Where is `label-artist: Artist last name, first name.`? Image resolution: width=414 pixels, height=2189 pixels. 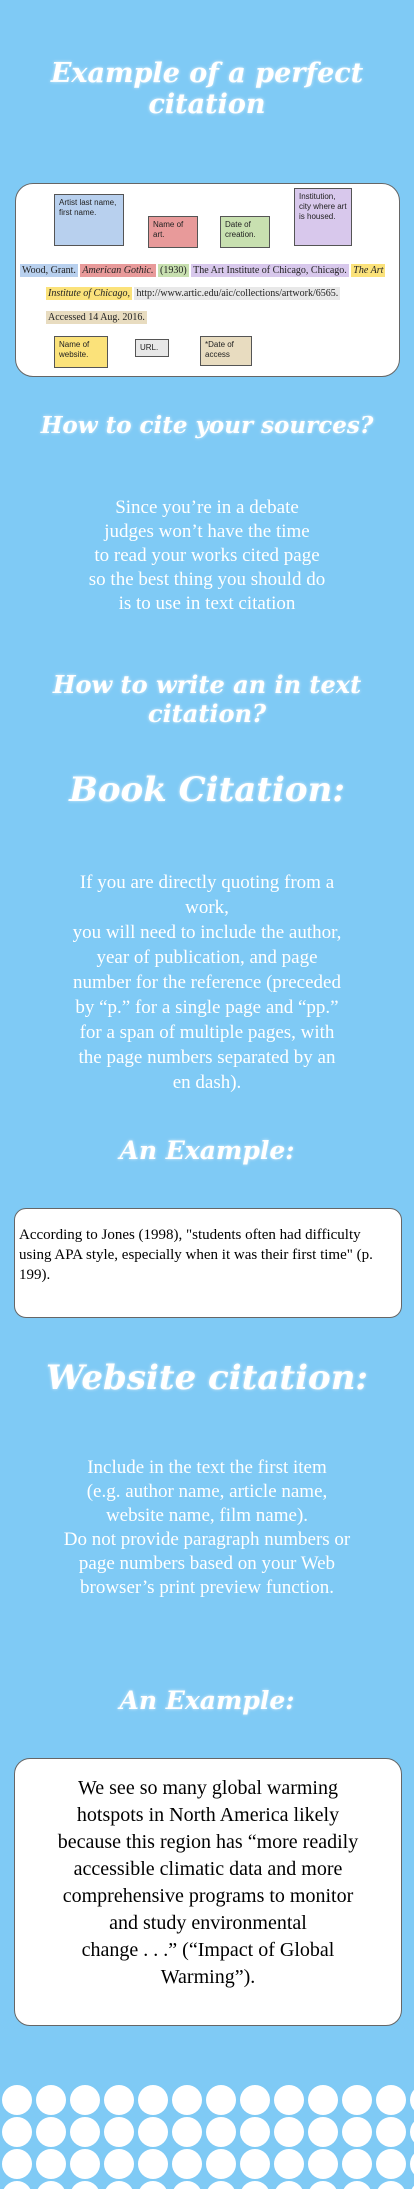 label-artist: Artist last name, first name. is located at coordinates (89, 220).